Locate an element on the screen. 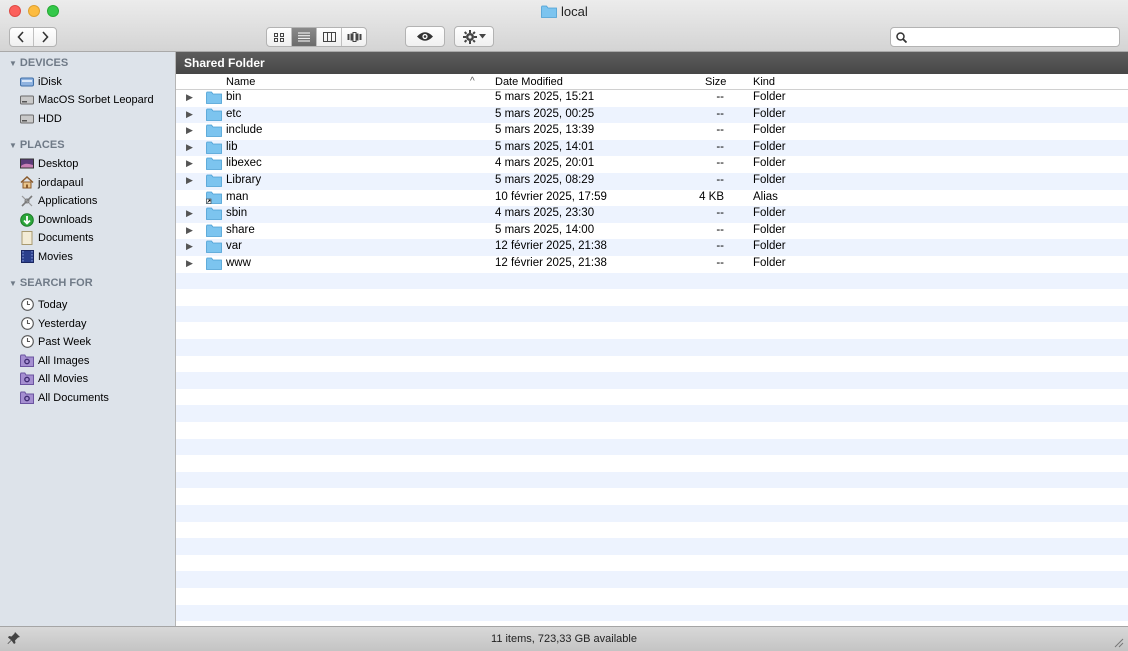 This screenshot has width=1128, height=651. back-button is located at coordinates (21, 37).